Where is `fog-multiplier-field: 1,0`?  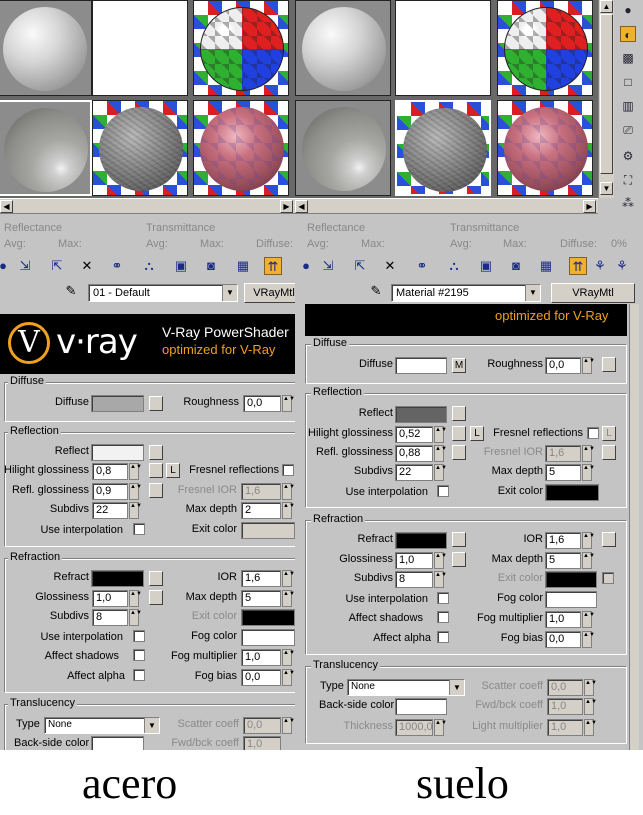 fog-multiplier-field: 1,0 is located at coordinates (563, 619).